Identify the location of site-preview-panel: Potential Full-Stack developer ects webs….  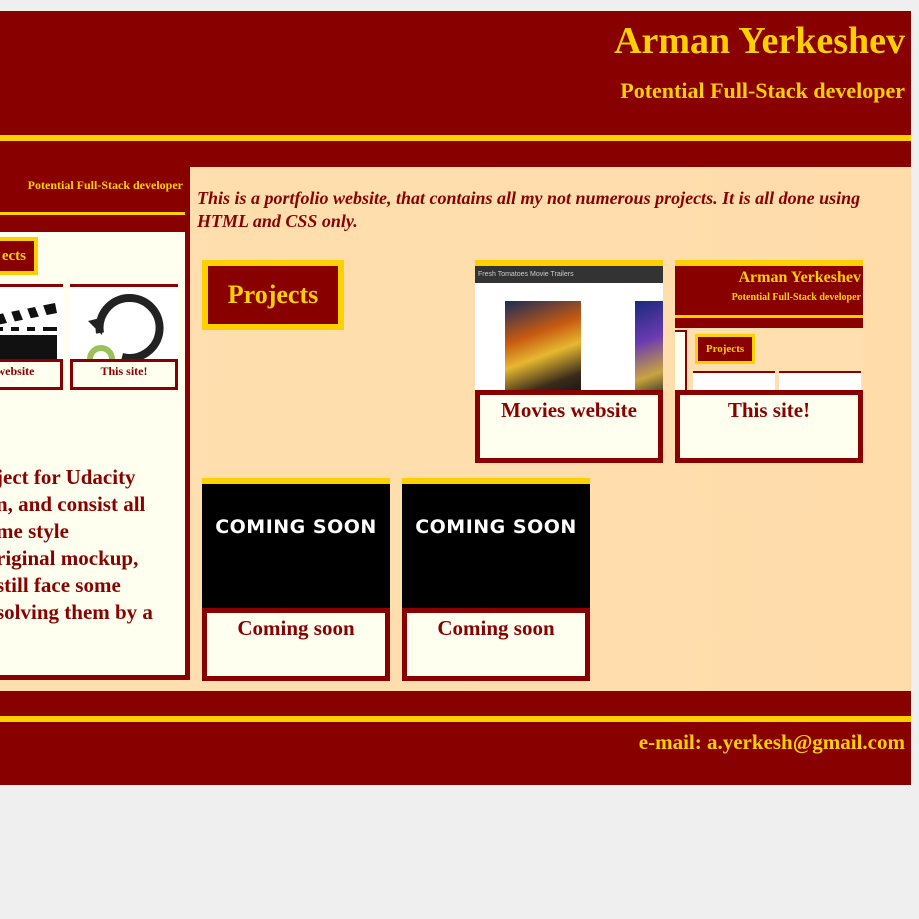
(95, 423).